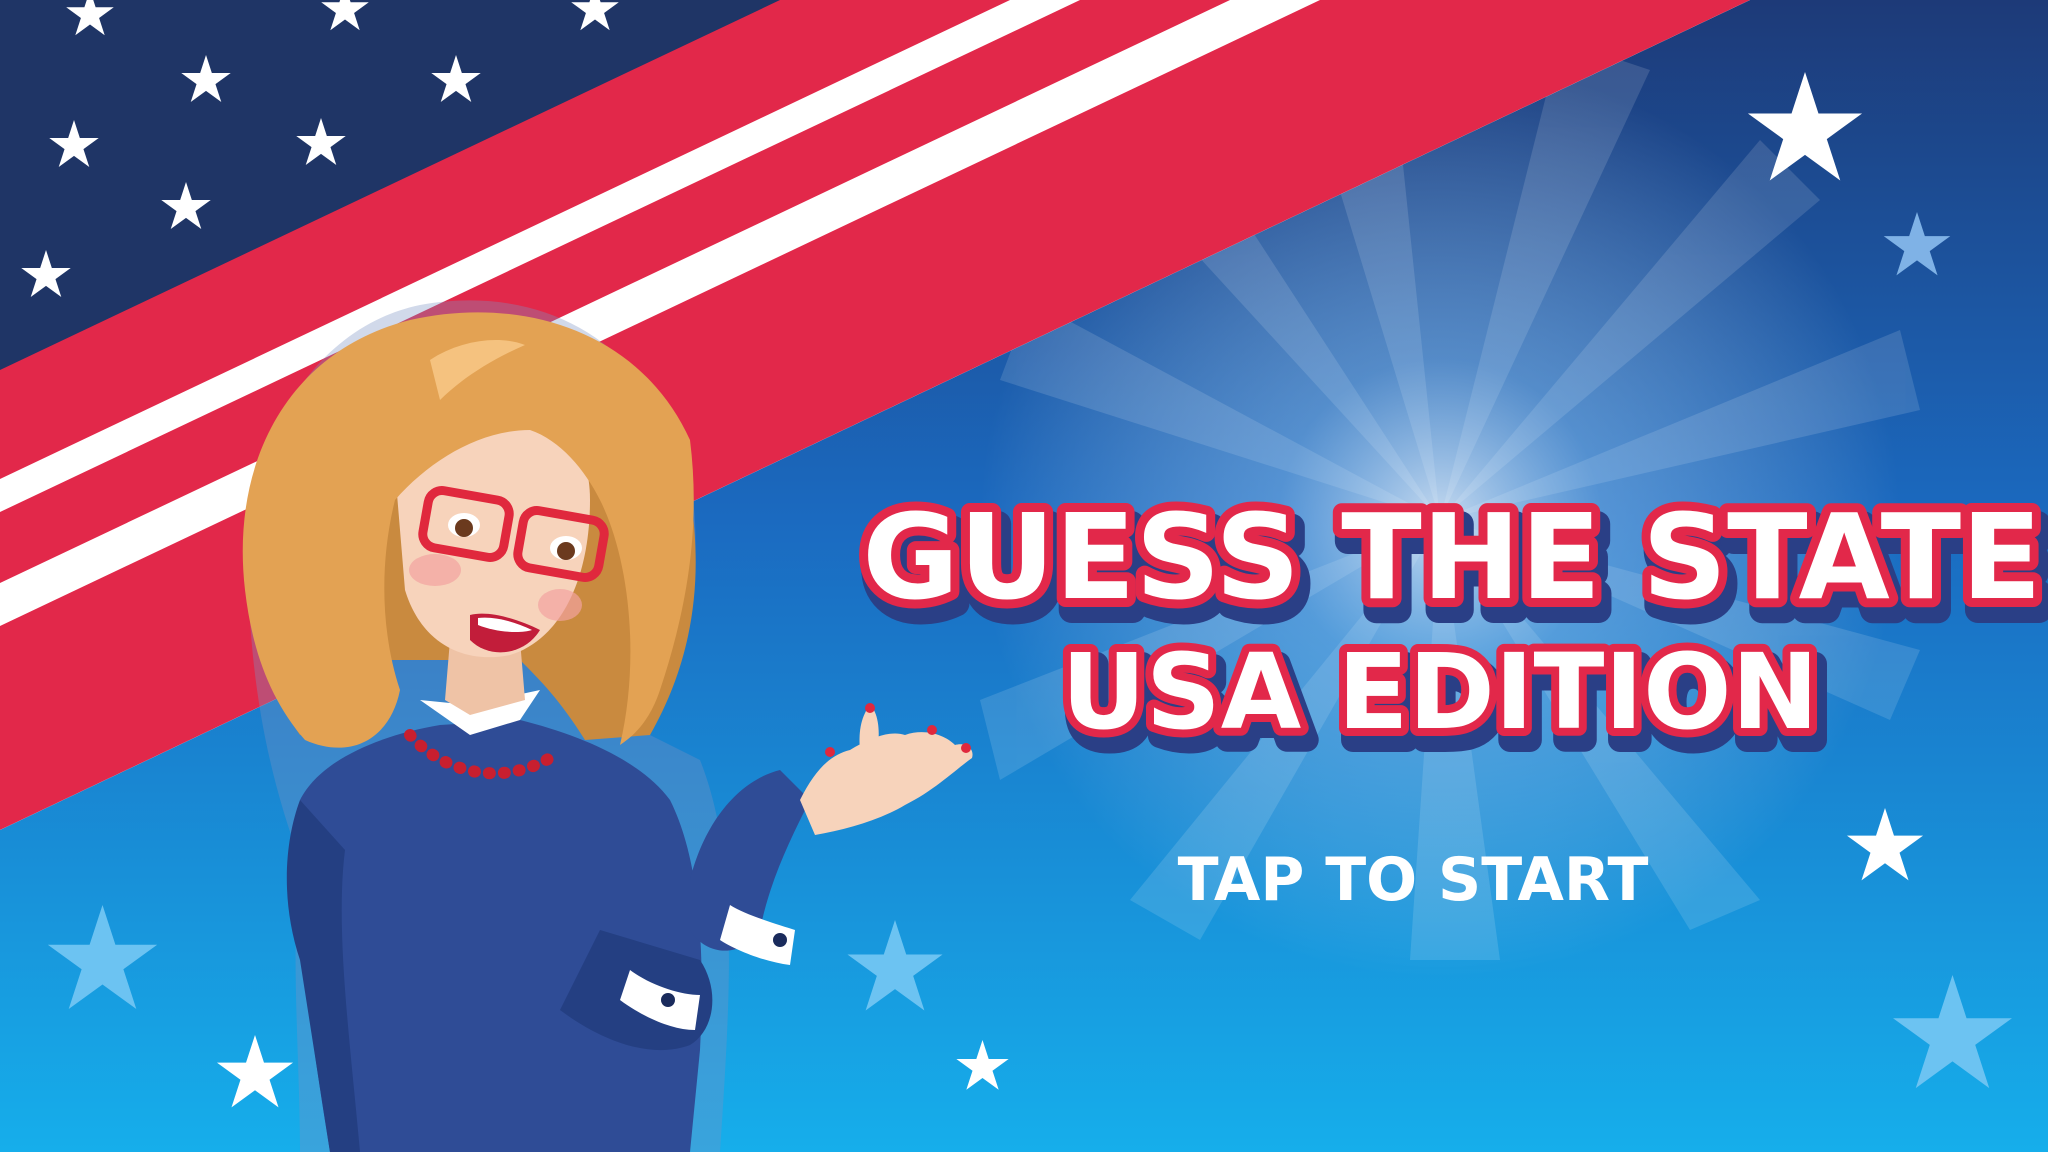  Describe the element at coordinates (1410, 880) in the screenshot. I see `tap-to-start-button` at that location.